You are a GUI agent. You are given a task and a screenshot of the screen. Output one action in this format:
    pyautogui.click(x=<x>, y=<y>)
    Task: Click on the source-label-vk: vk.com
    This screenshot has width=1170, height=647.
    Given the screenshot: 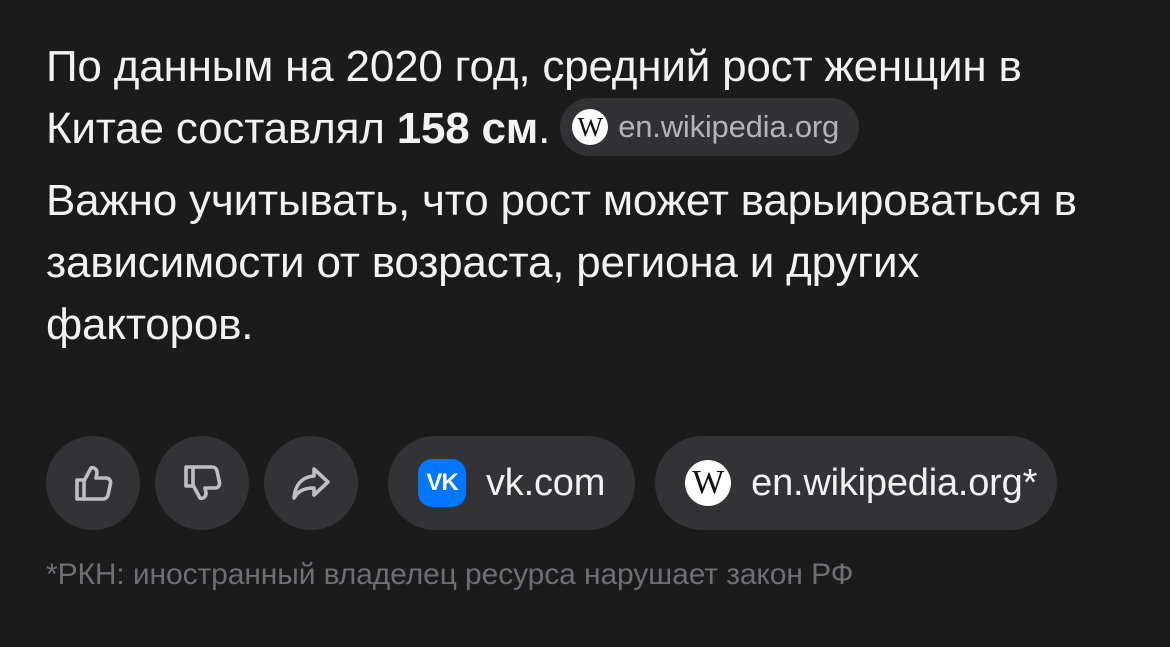 What is the action you would take?
    pyautogui.click(x=546, y=482)
    